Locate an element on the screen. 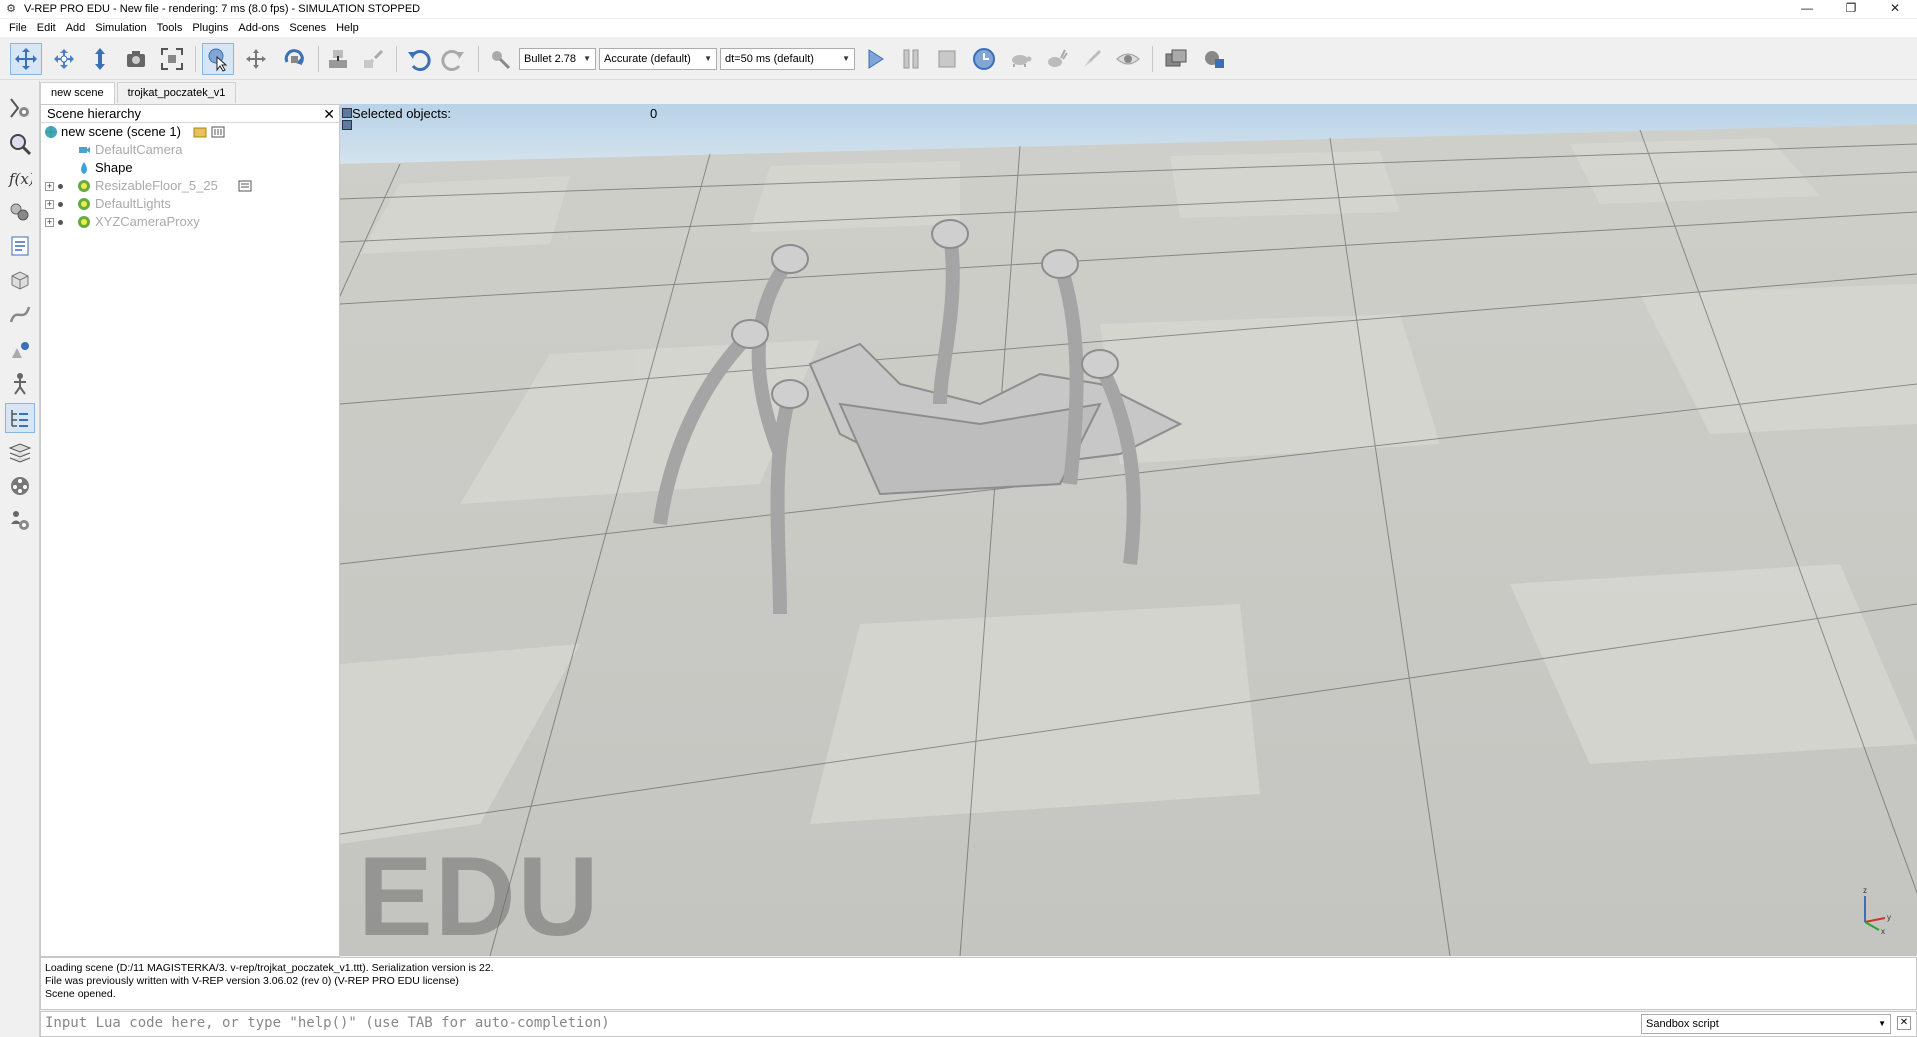  camera-rotate-button is located at coordinates (64, 59).